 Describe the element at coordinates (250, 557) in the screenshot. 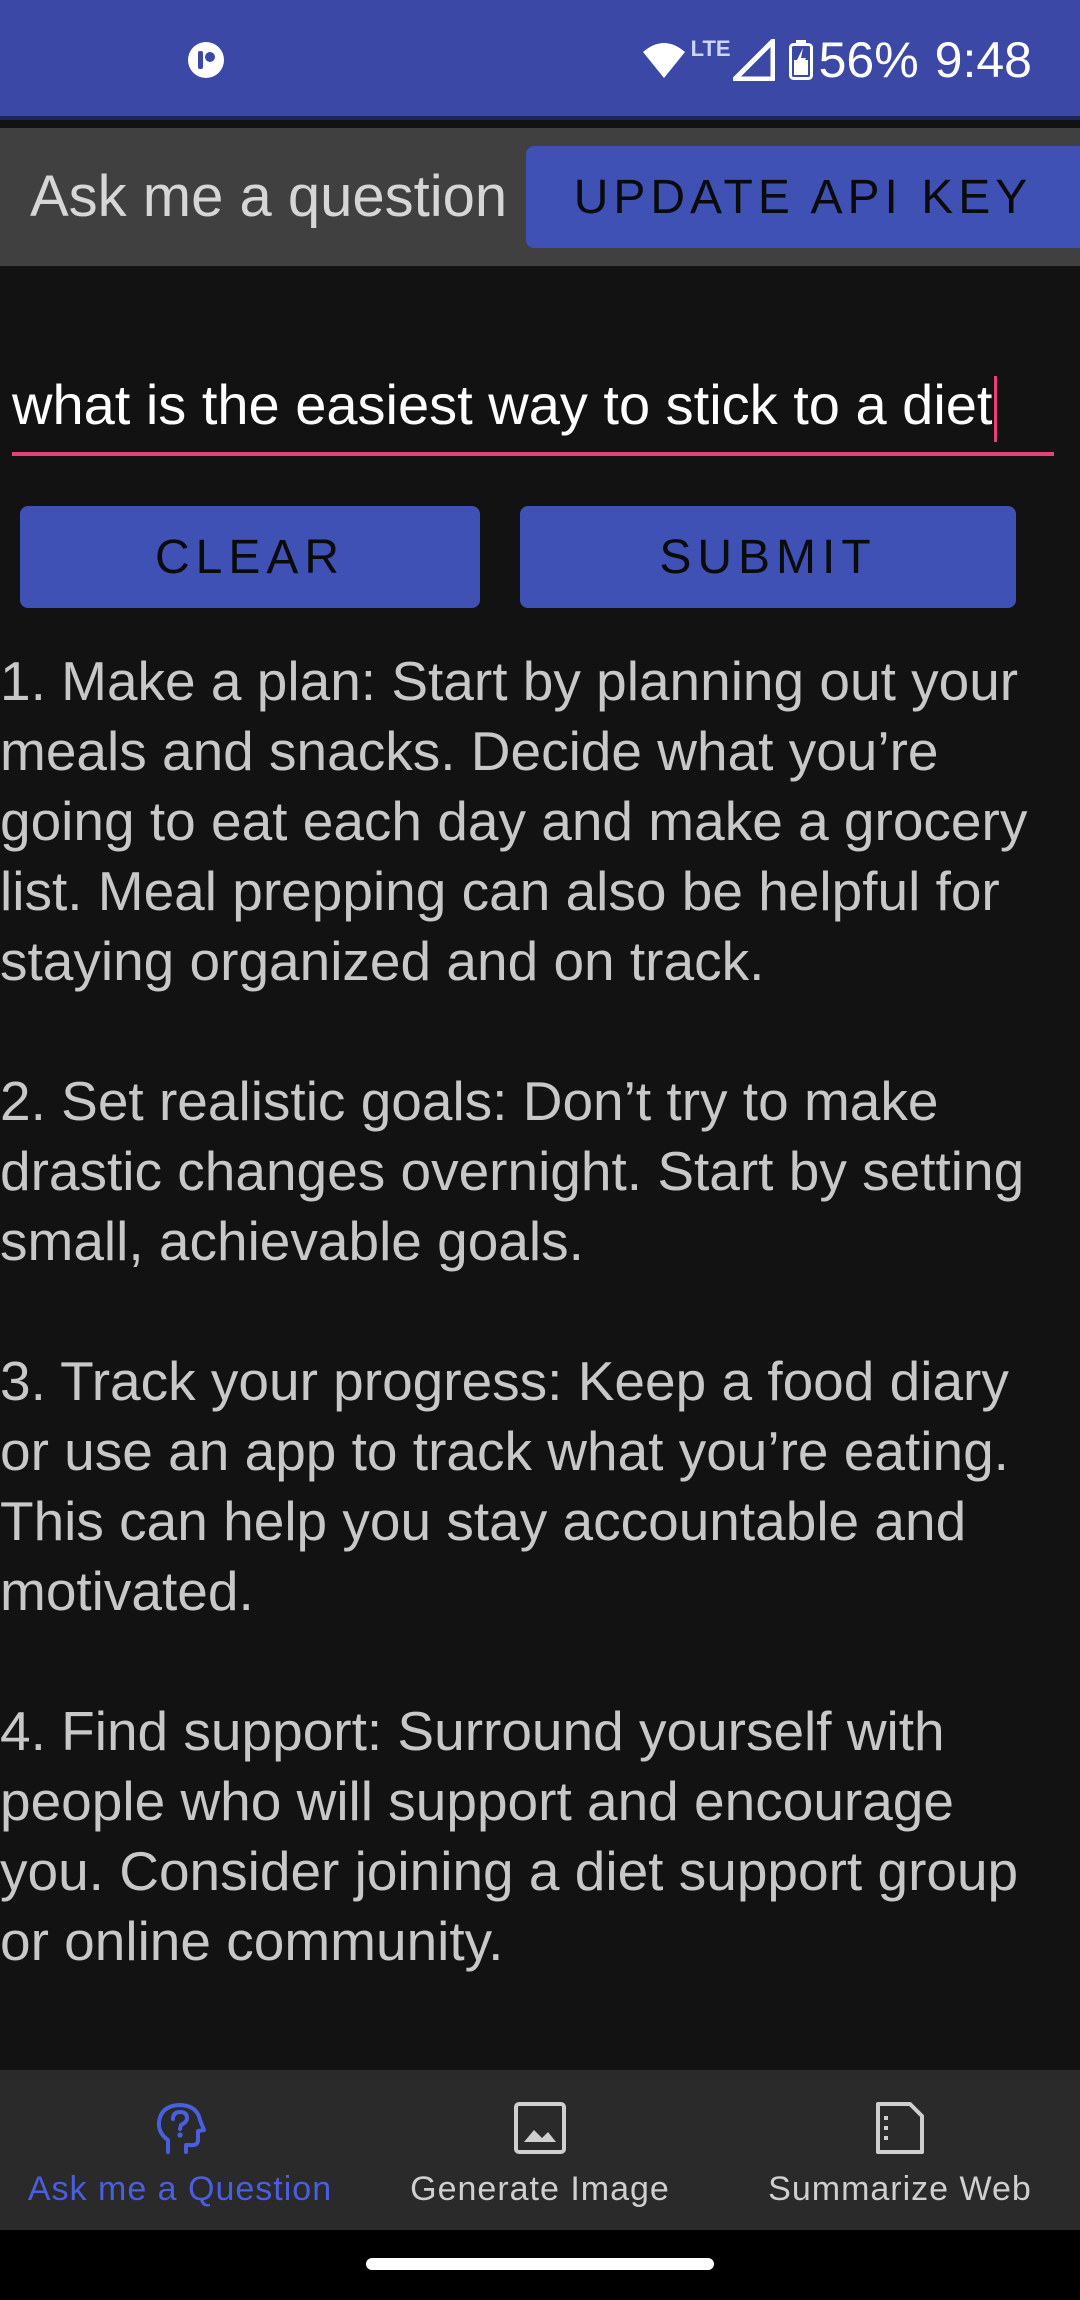

I see `clear-button: CLEAR` at that location.